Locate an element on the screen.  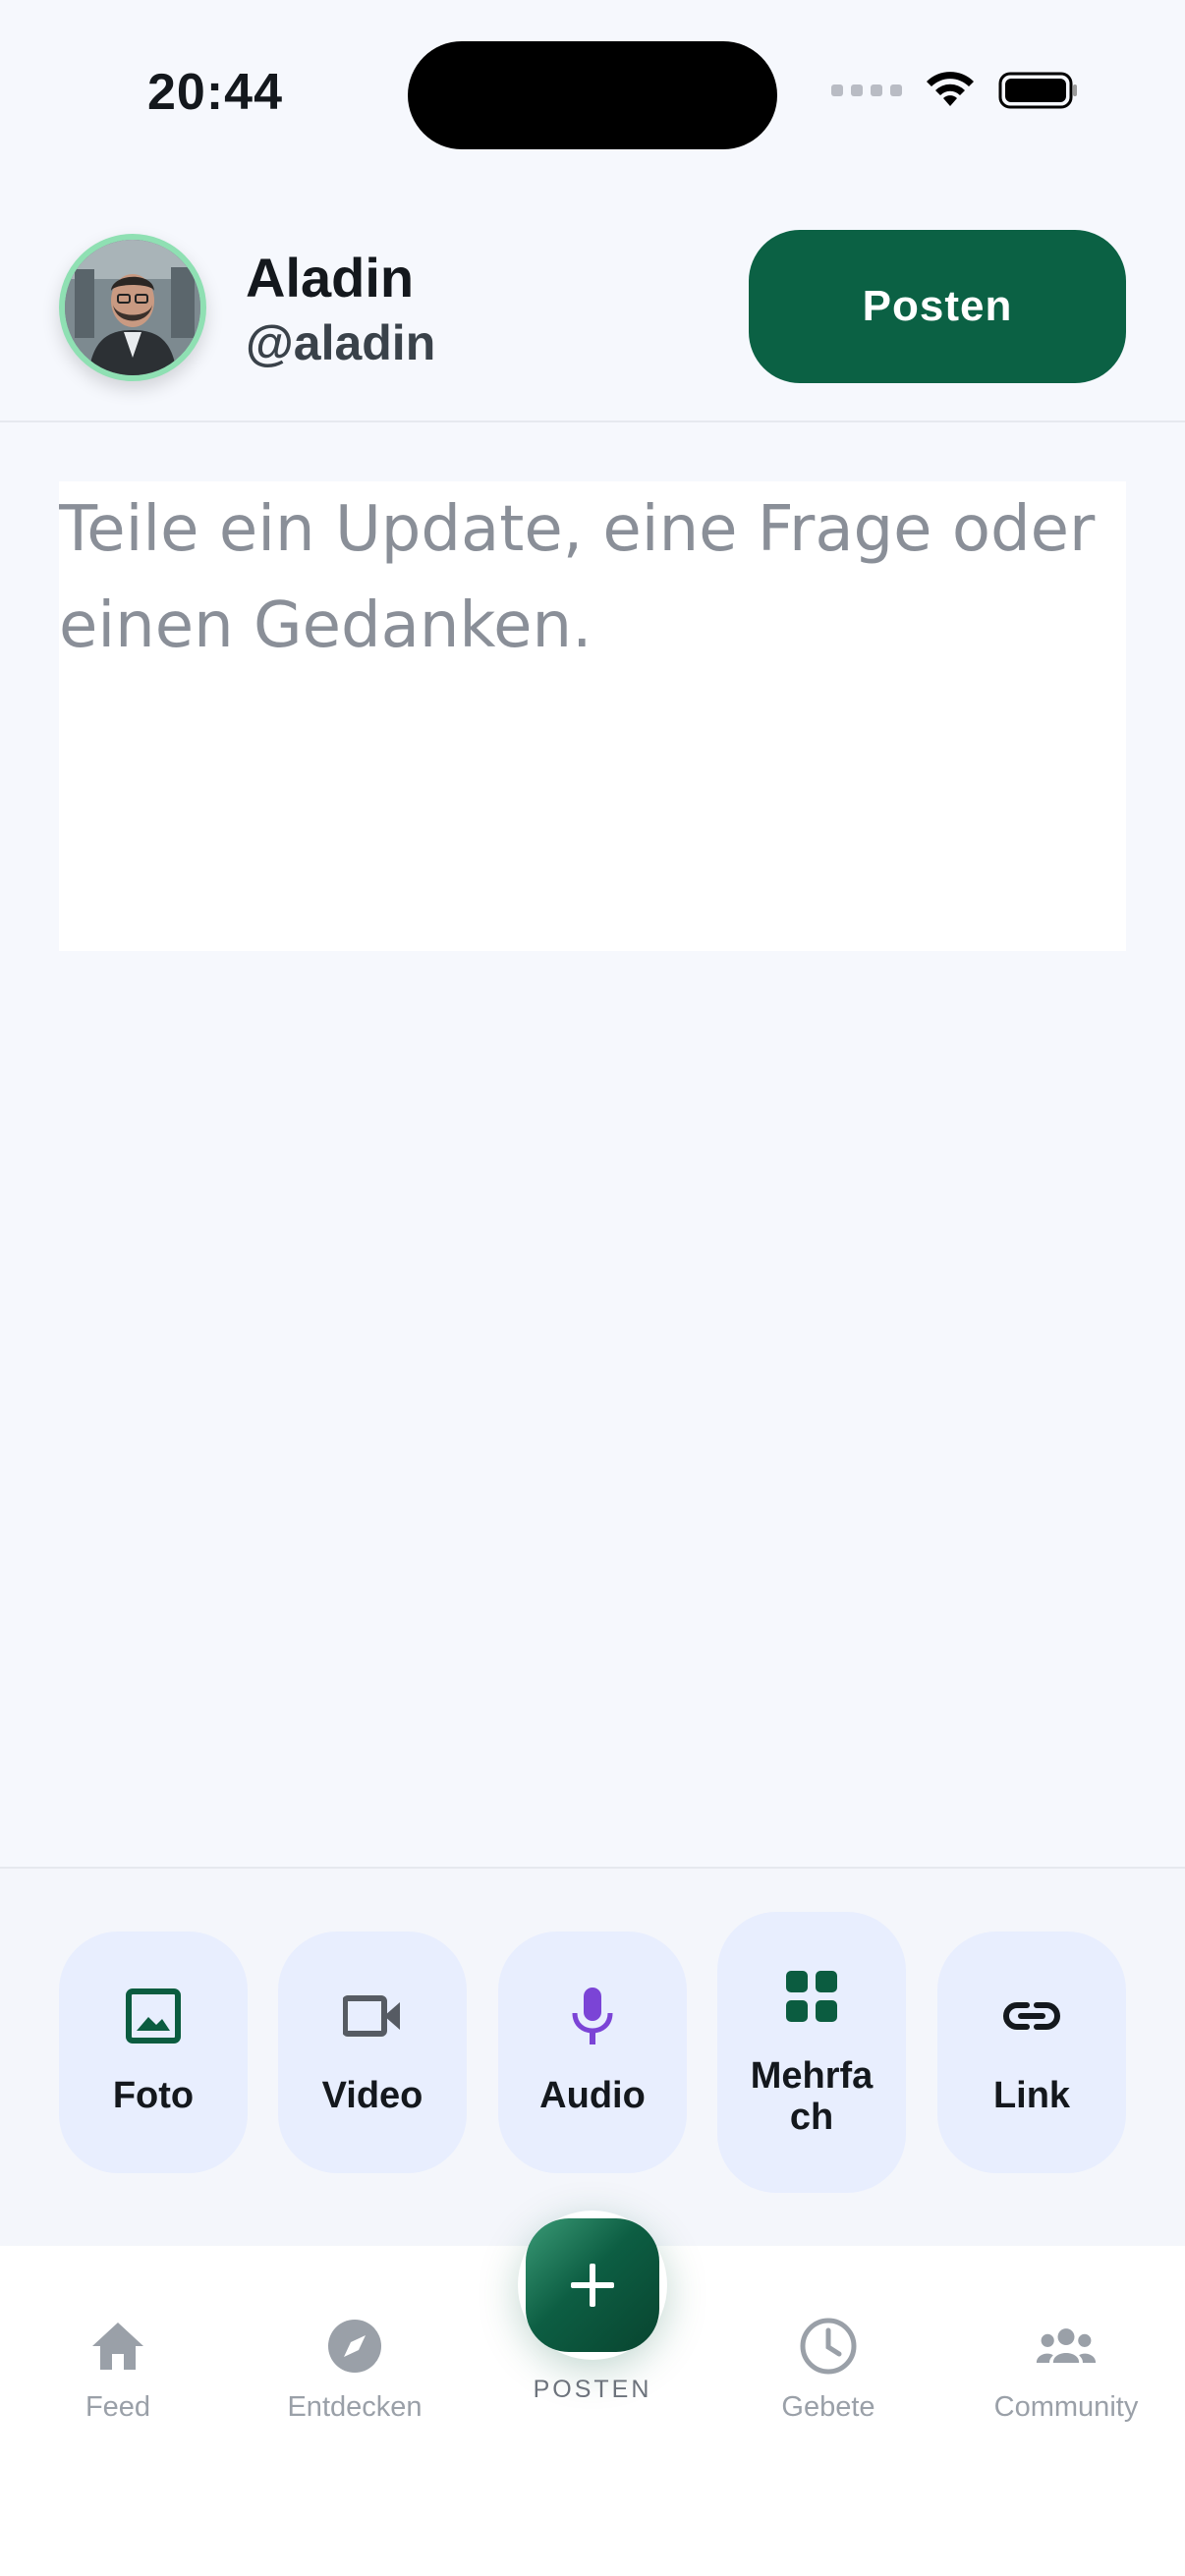
attach-link-button: Link is located at coordinates (1031, 2052).